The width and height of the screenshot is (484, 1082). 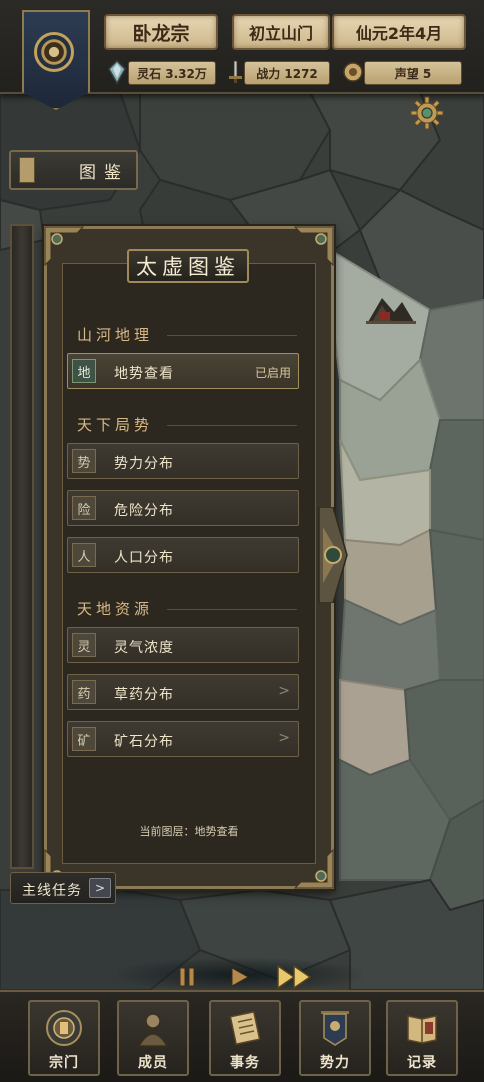 I want to click on sect-icon, so click(x=64, y=1028).